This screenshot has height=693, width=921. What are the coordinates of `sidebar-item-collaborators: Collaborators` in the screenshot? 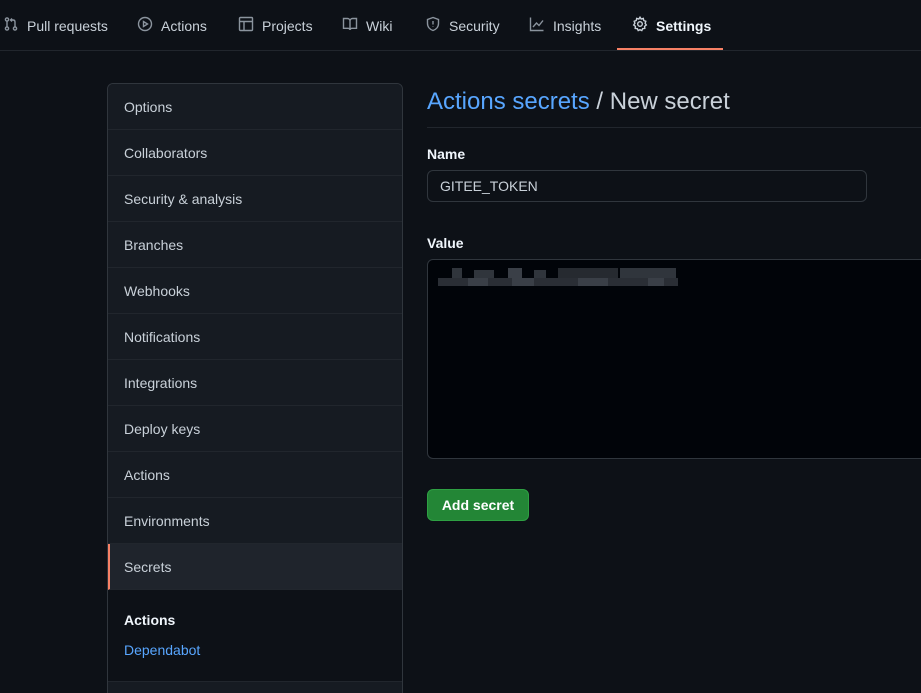 It's located at (255, 153).